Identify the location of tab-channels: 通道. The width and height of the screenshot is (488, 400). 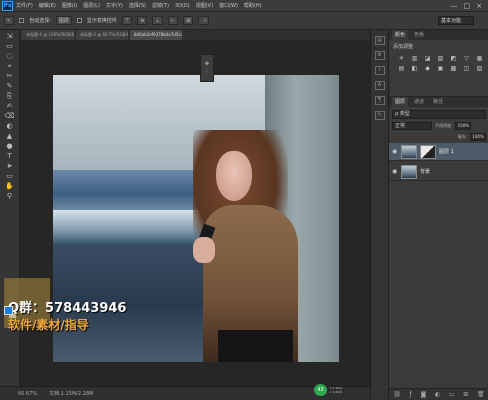
(419, 102).